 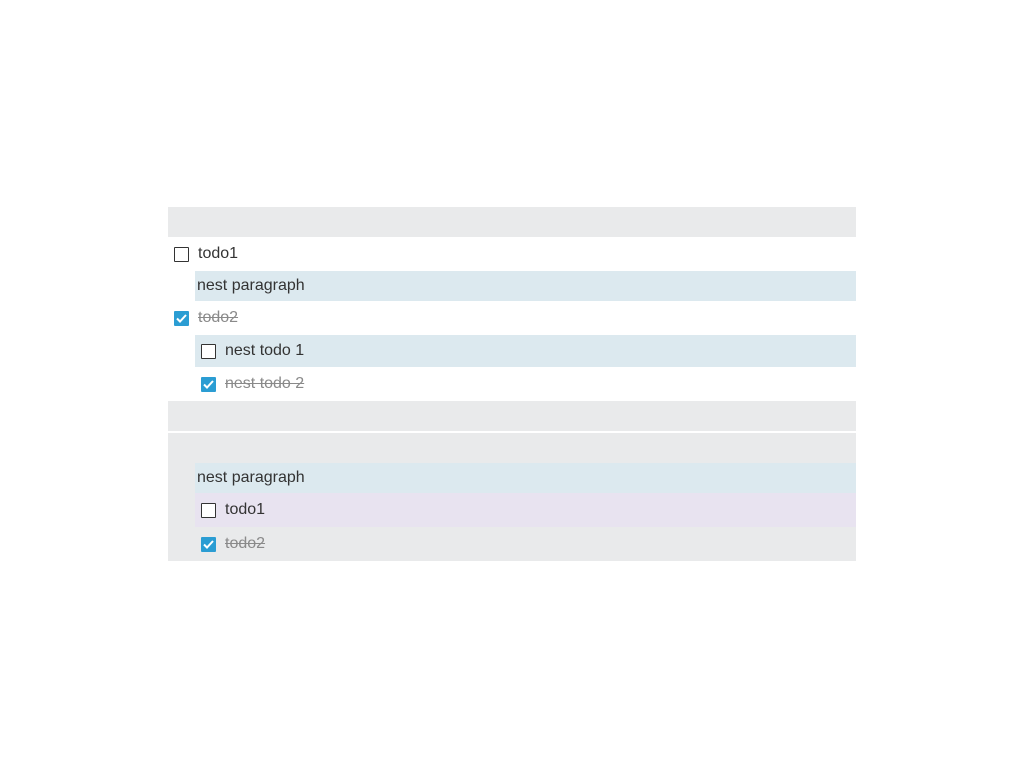 I want to click on todo-label: nest todo 1, so click(x=265, y=350).